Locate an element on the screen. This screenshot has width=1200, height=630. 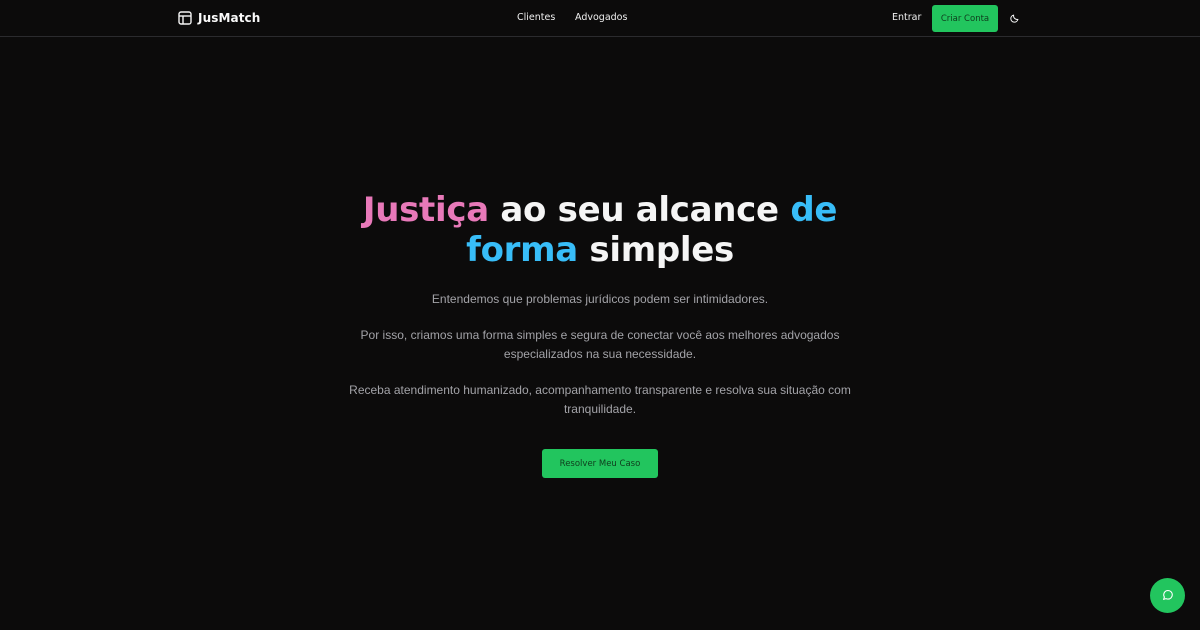
nav-link-advogados: Advogados is located at coordinates (601, 17).